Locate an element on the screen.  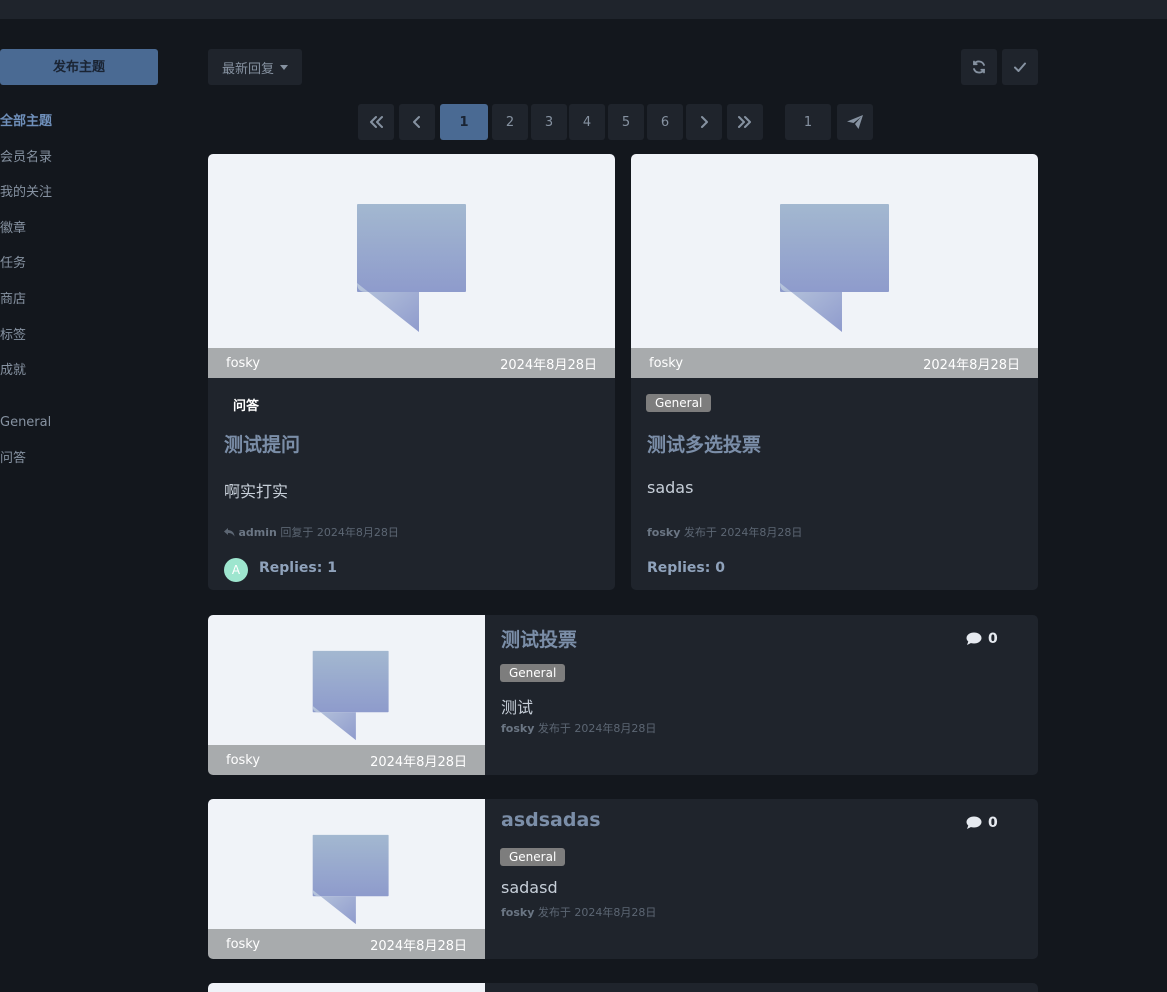
page-jump-go-button is located at coordinates (855, 122).